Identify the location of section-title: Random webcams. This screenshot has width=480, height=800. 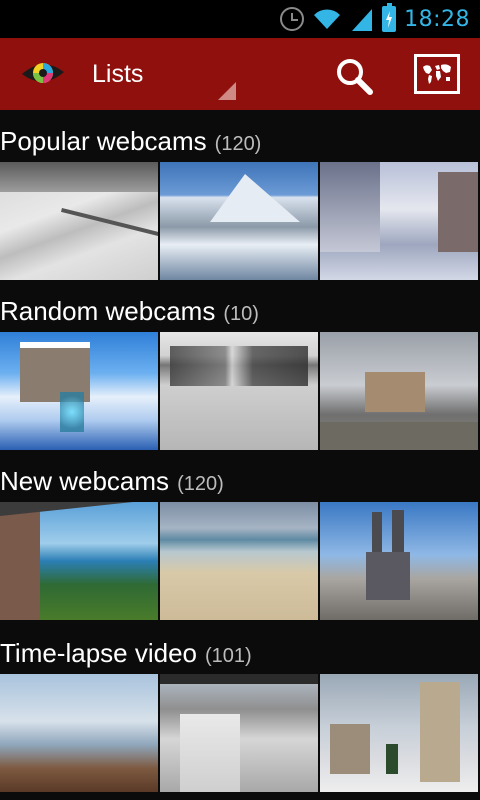
(108, 311).